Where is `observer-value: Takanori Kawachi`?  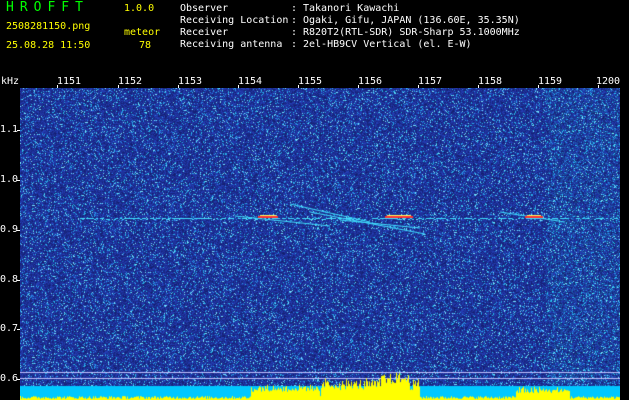
observer-value: Takanori Kawachi is located at coordinates (351, 8).